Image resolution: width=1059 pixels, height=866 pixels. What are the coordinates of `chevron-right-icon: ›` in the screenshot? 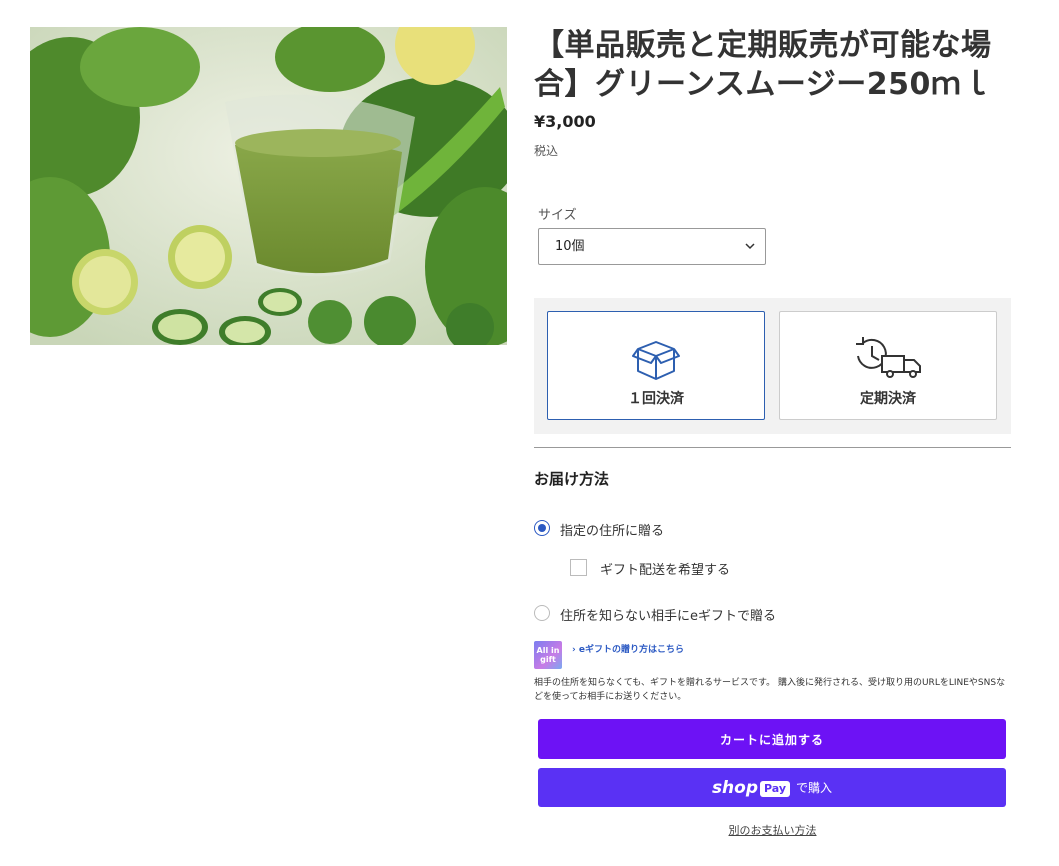 It's located at (575, 650).